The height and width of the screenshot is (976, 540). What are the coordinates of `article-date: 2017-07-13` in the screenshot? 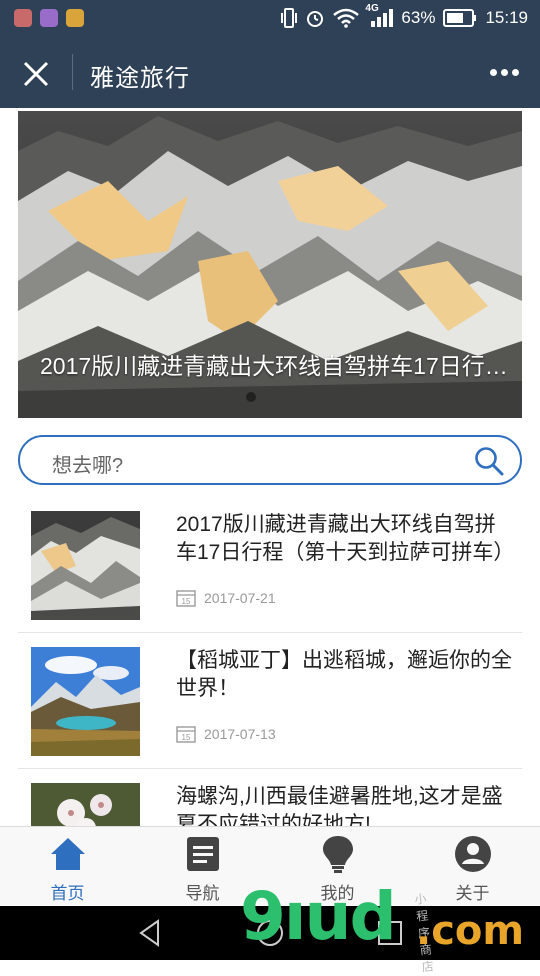 It's located at (240, 734).